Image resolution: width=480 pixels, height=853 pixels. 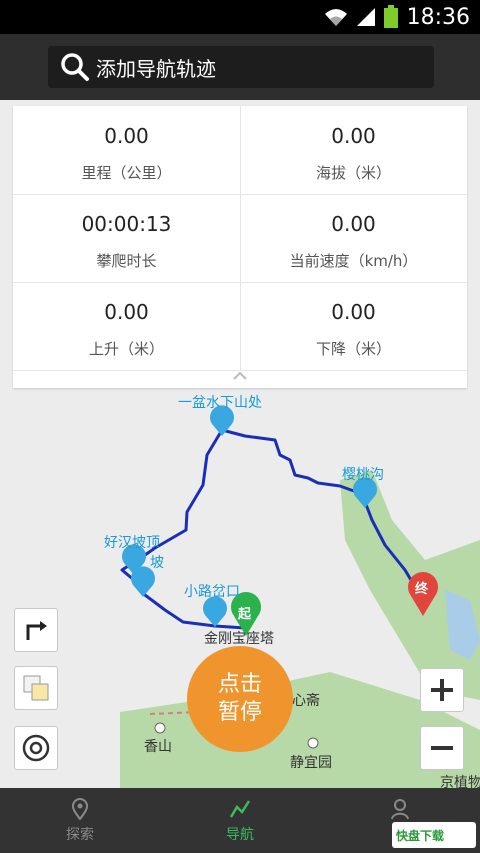 I want to click on stat-label: 下降（米）, so click(x=353, y=349).